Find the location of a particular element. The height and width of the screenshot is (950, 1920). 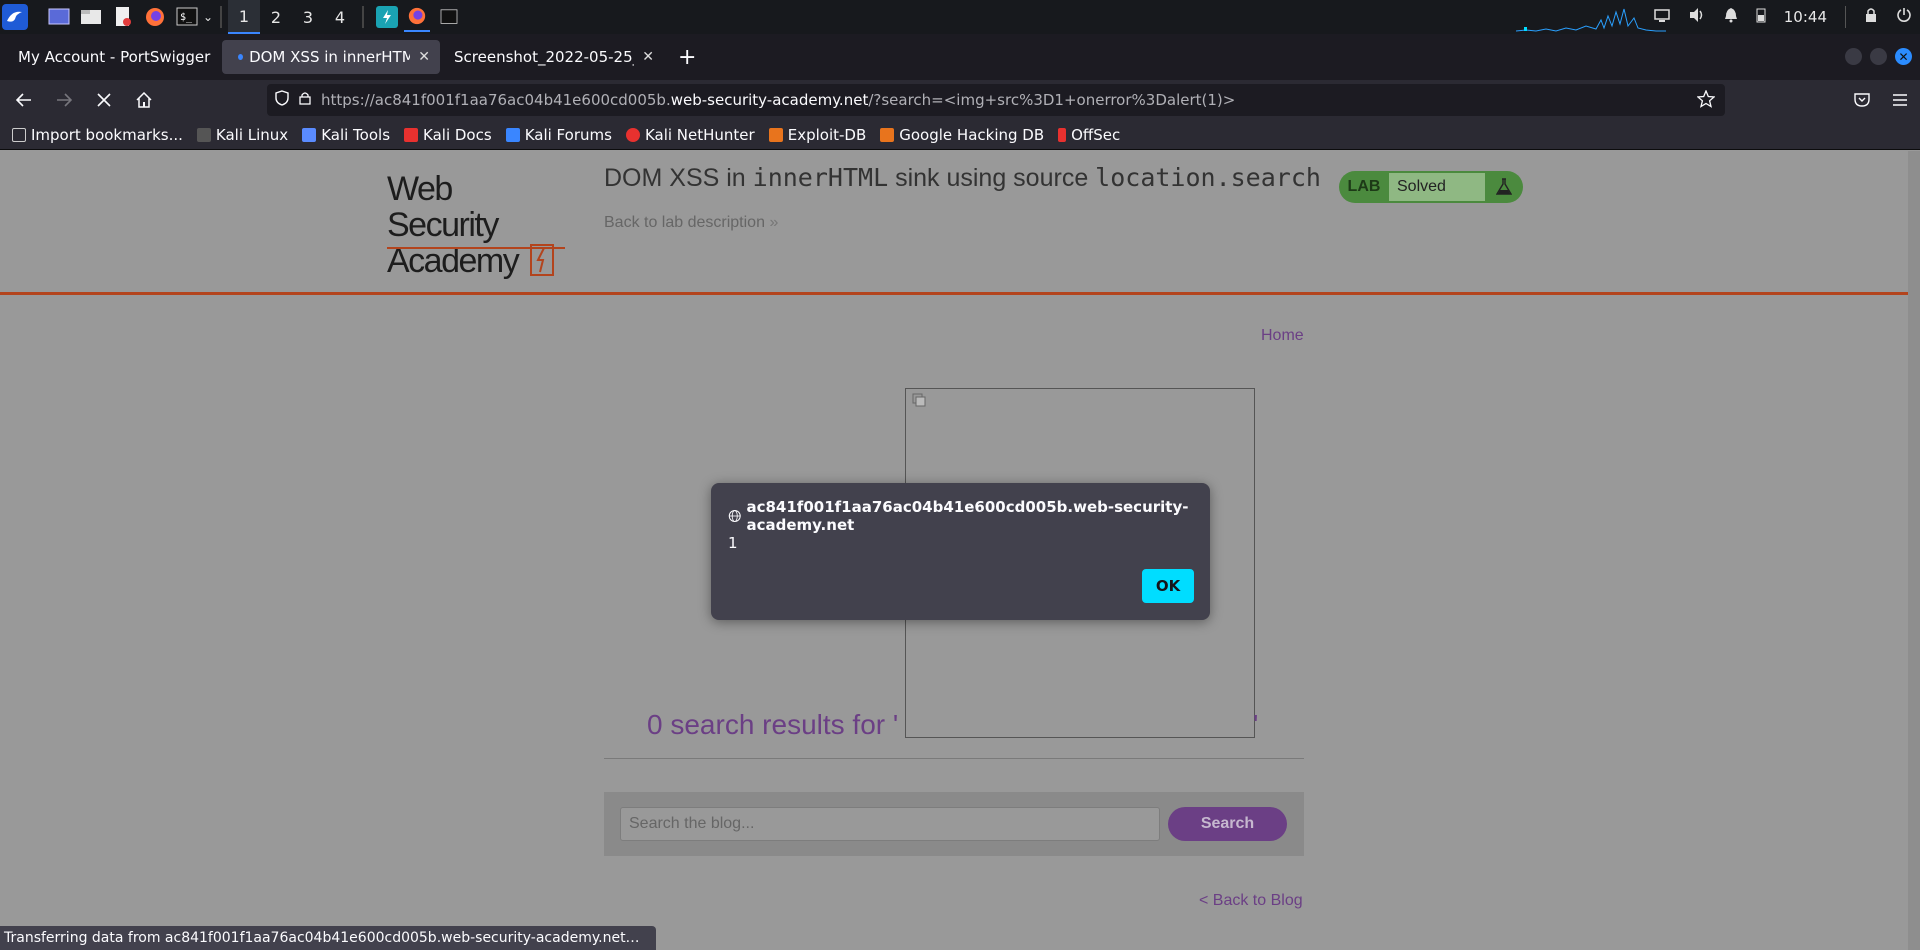

nethunter-icon is located at coordinates (632, 134).